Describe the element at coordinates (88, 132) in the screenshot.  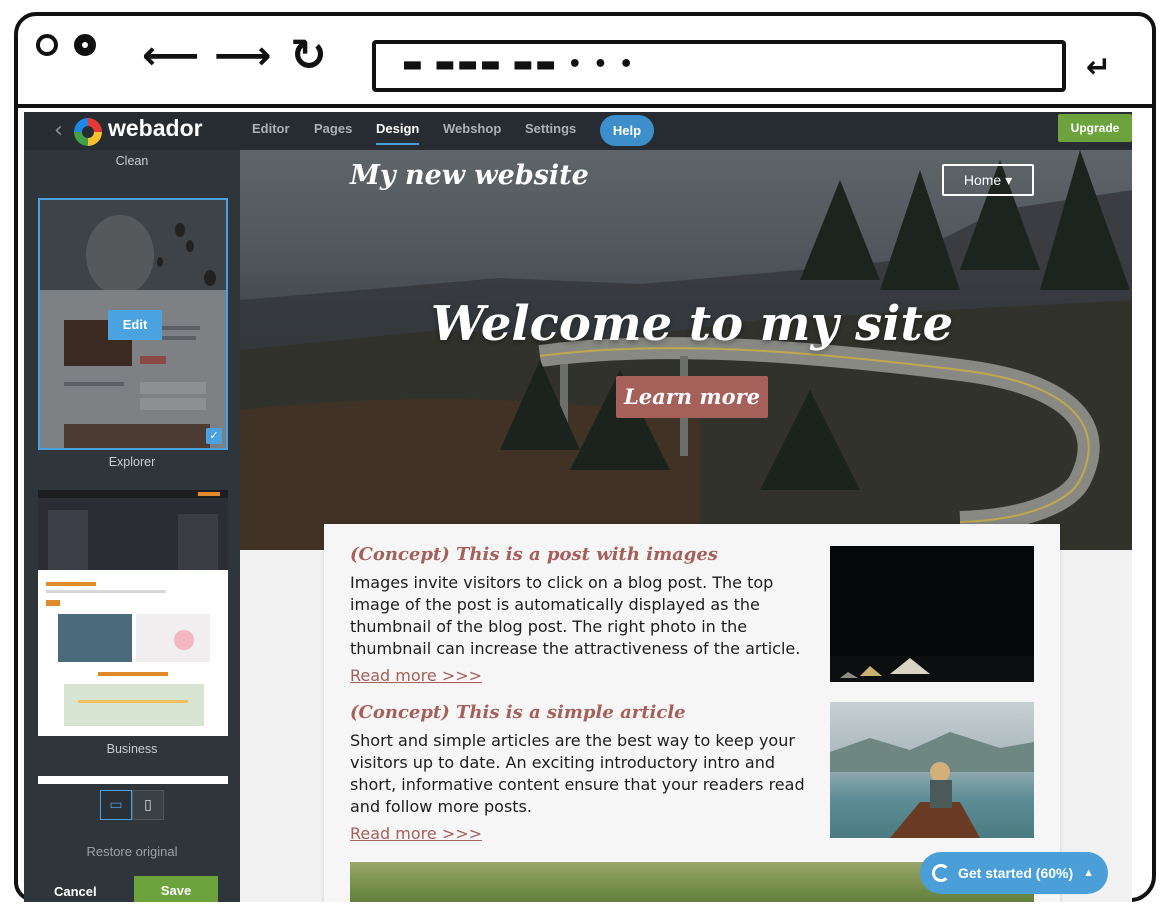
I see `webador-logo-icon` at that location.